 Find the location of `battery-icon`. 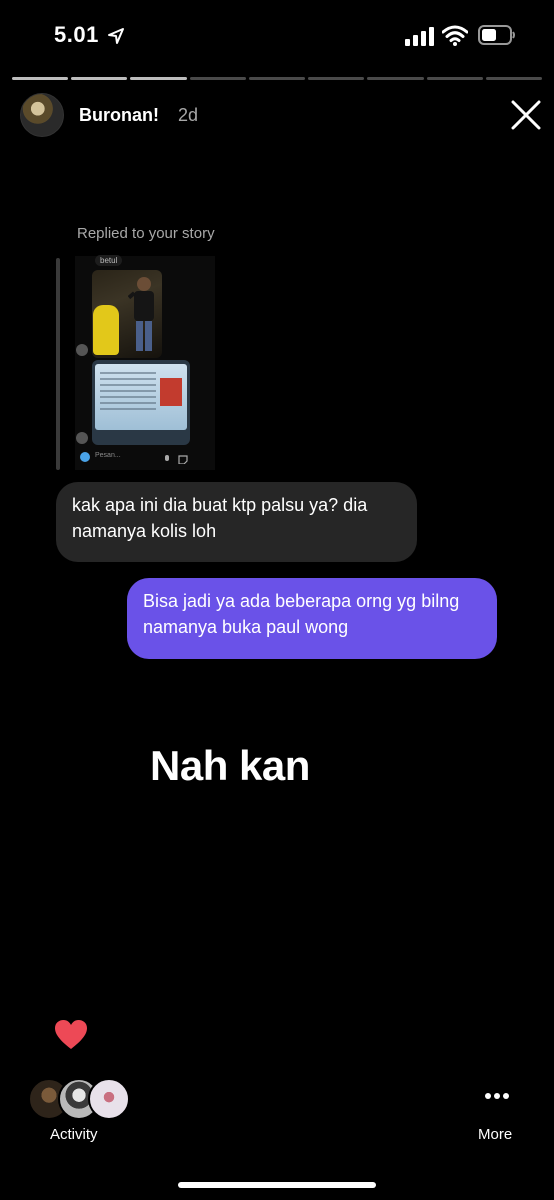

battery-icon is located at coordinates (496, 35).